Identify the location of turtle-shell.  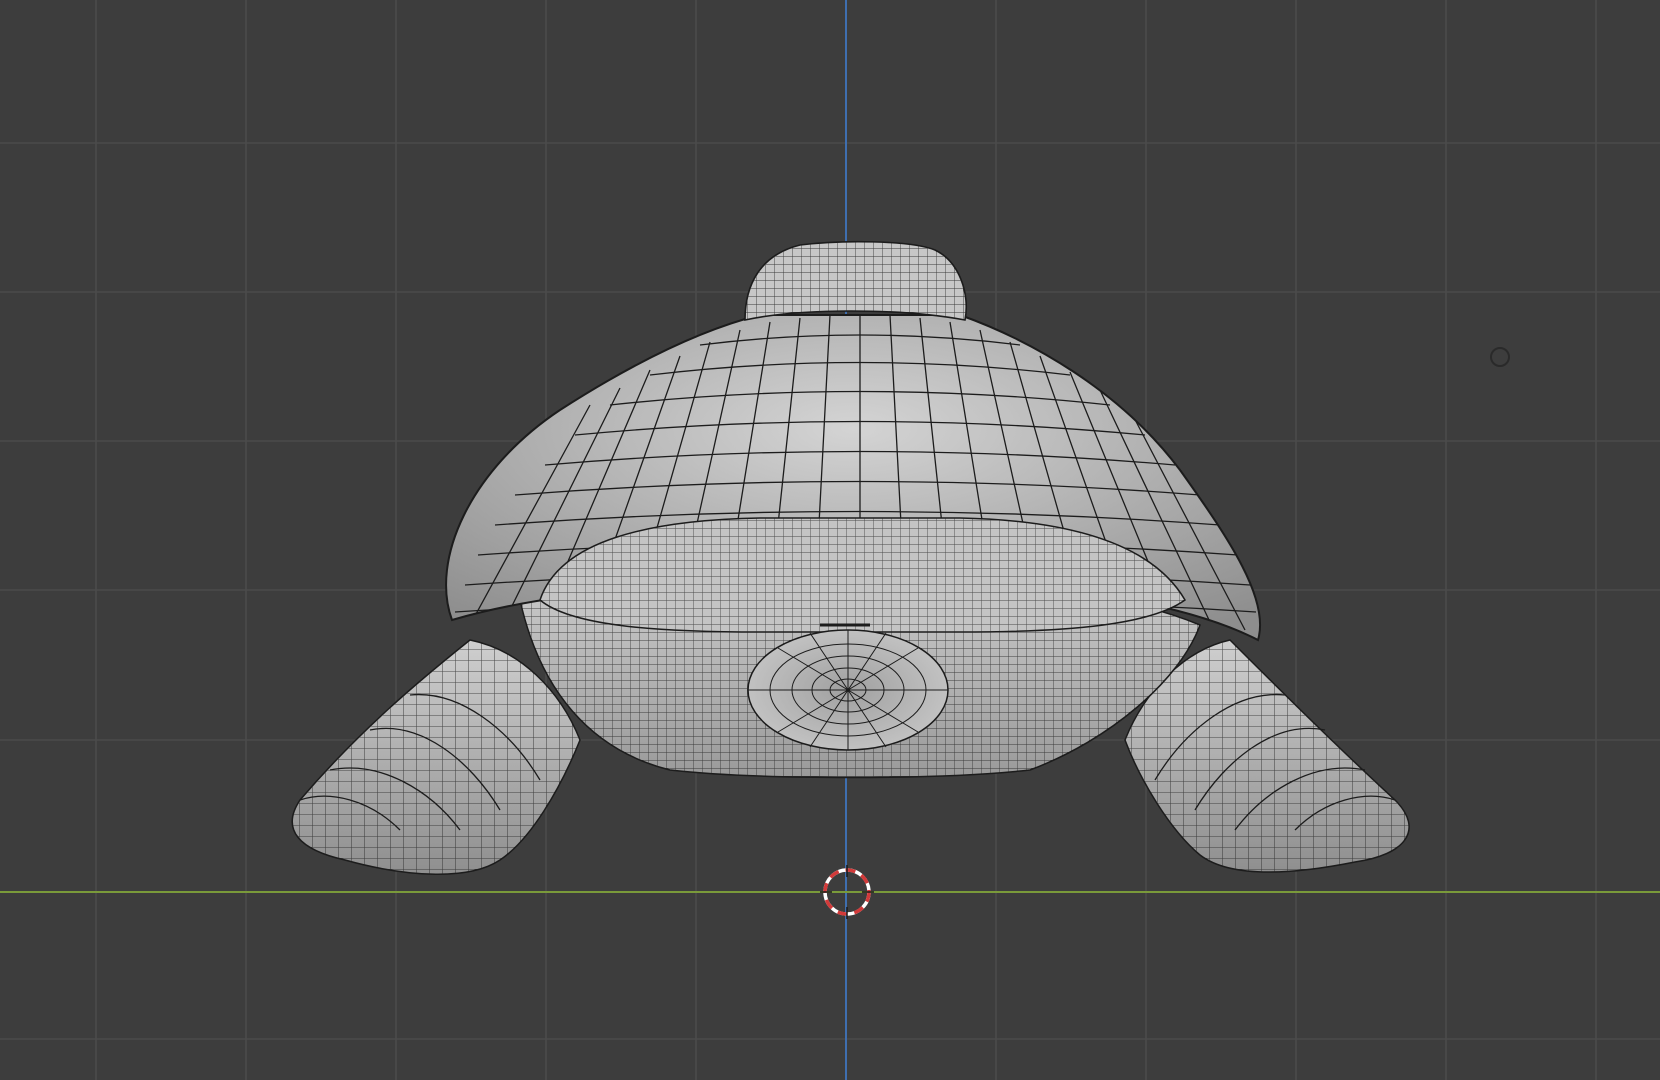
(853, 478).